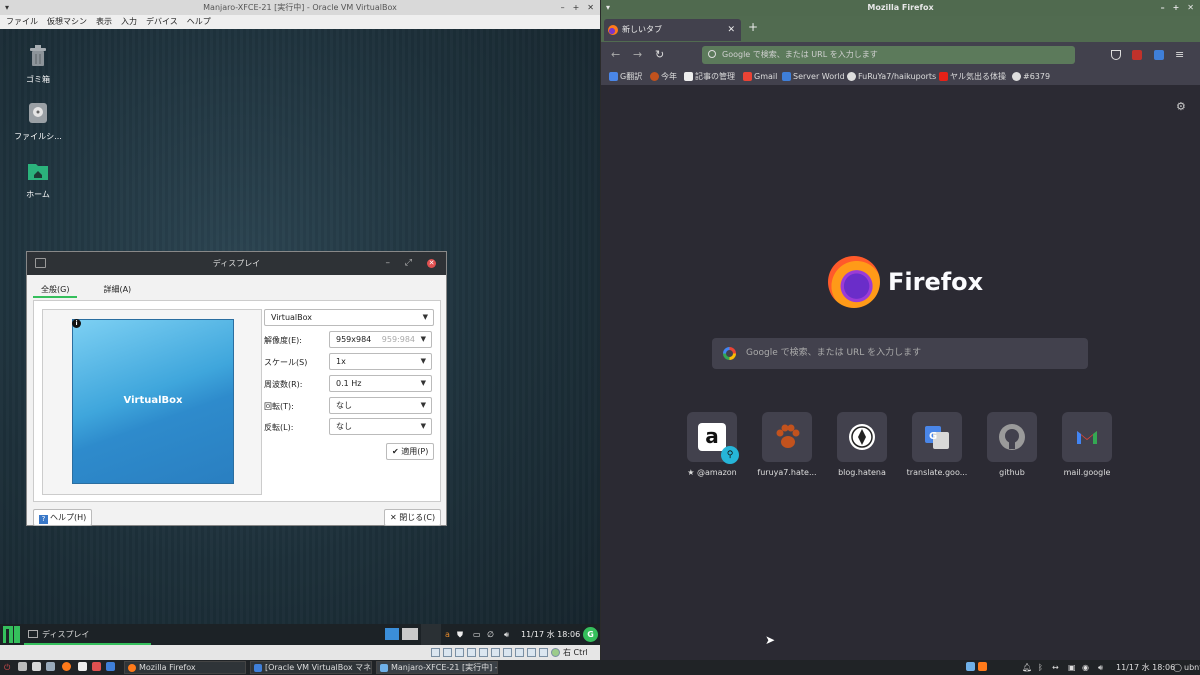 The width and height of the screenshot is (1200, 675). What do you see at coordinates (1027, 667) in the screenshot?
I see `bell-icon: 🔔︎` at bounding box center [1027, 667].